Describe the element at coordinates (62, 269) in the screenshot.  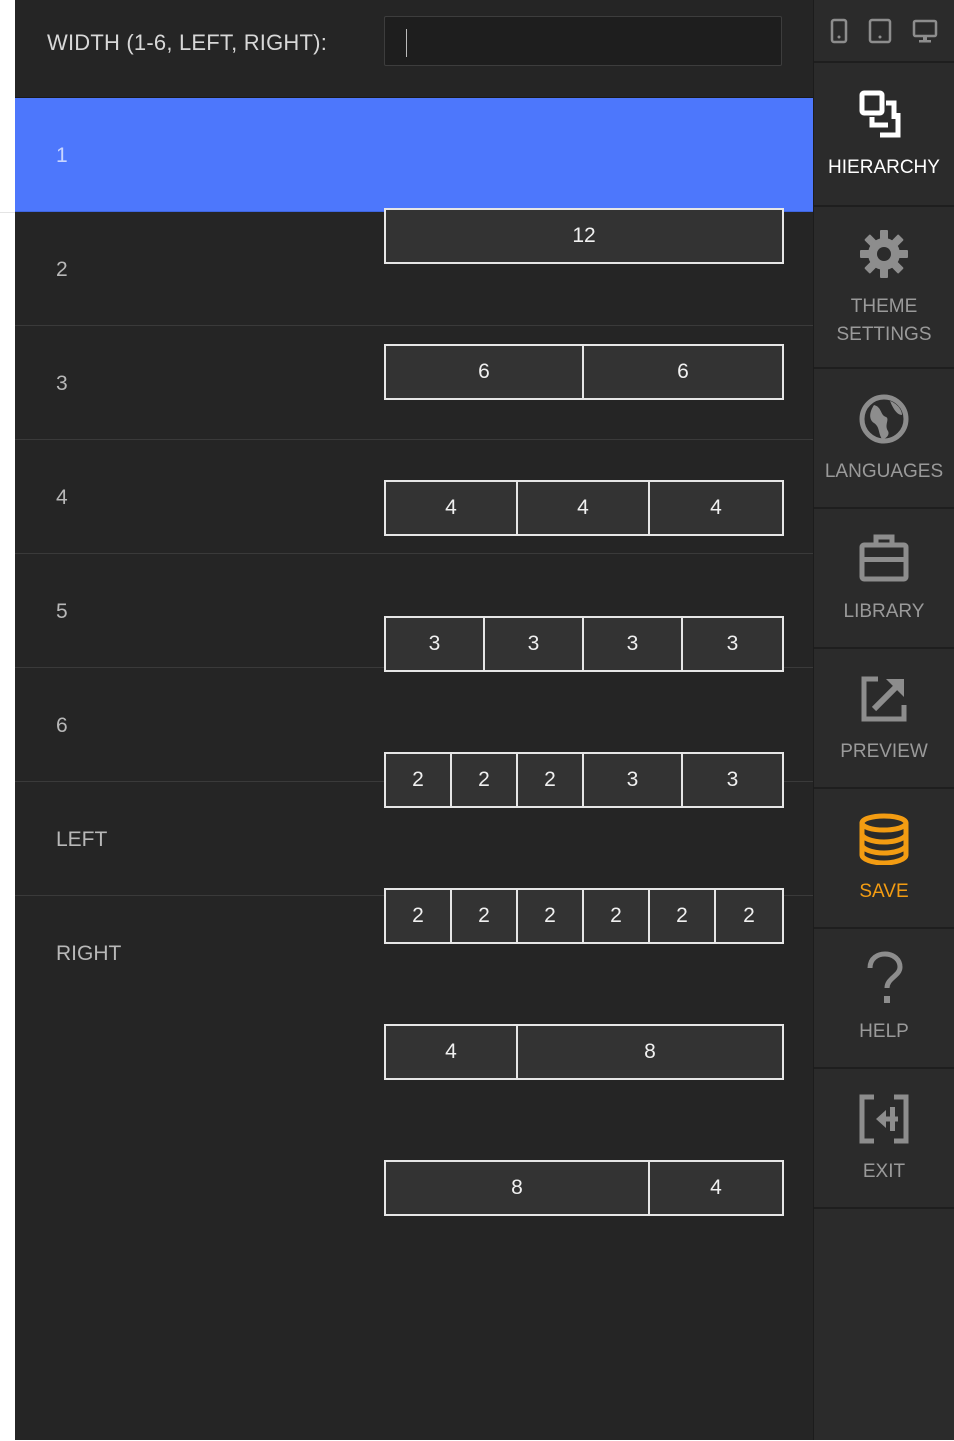
I see `width-option-label: 2` at that location.